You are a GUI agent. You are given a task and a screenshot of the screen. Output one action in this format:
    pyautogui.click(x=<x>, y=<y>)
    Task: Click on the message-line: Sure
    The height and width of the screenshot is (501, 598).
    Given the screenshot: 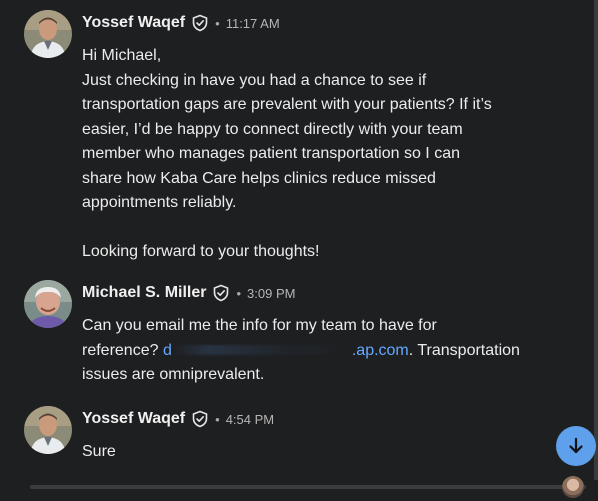 What is the action you would take?
    pyautogui.click(x=99, y=451)
    